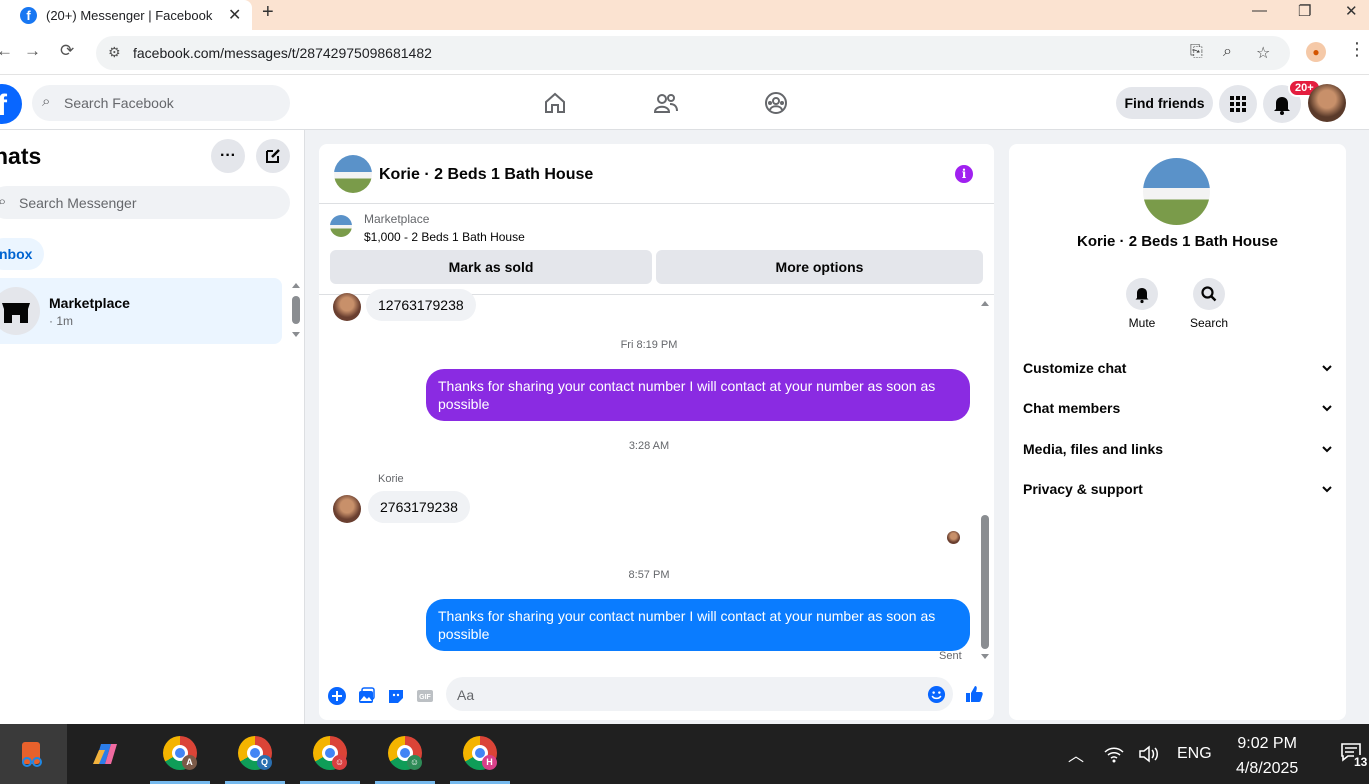 The height and width of the screenshot is (784, 1369). I want to click on gif-icon: GIF, so click(425, 696).